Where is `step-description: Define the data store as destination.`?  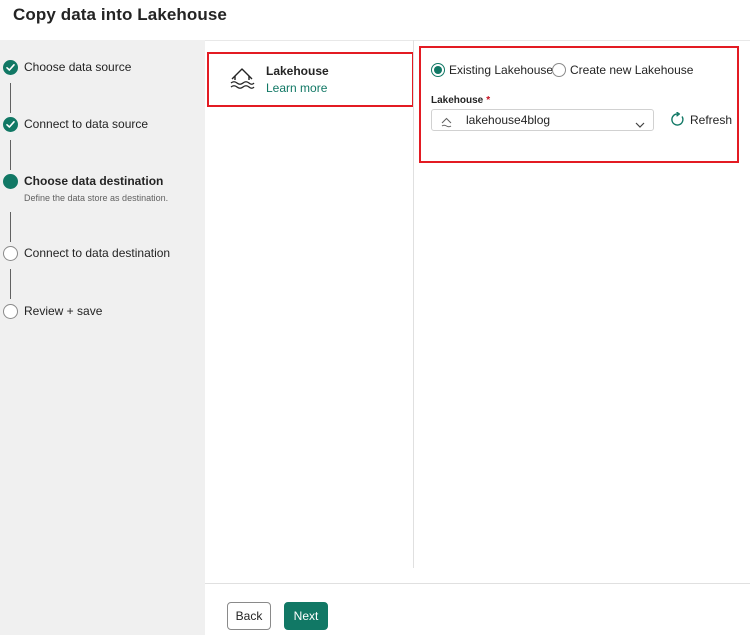
step-description: Define the data store as destination. is located at coordinates (96, 198).